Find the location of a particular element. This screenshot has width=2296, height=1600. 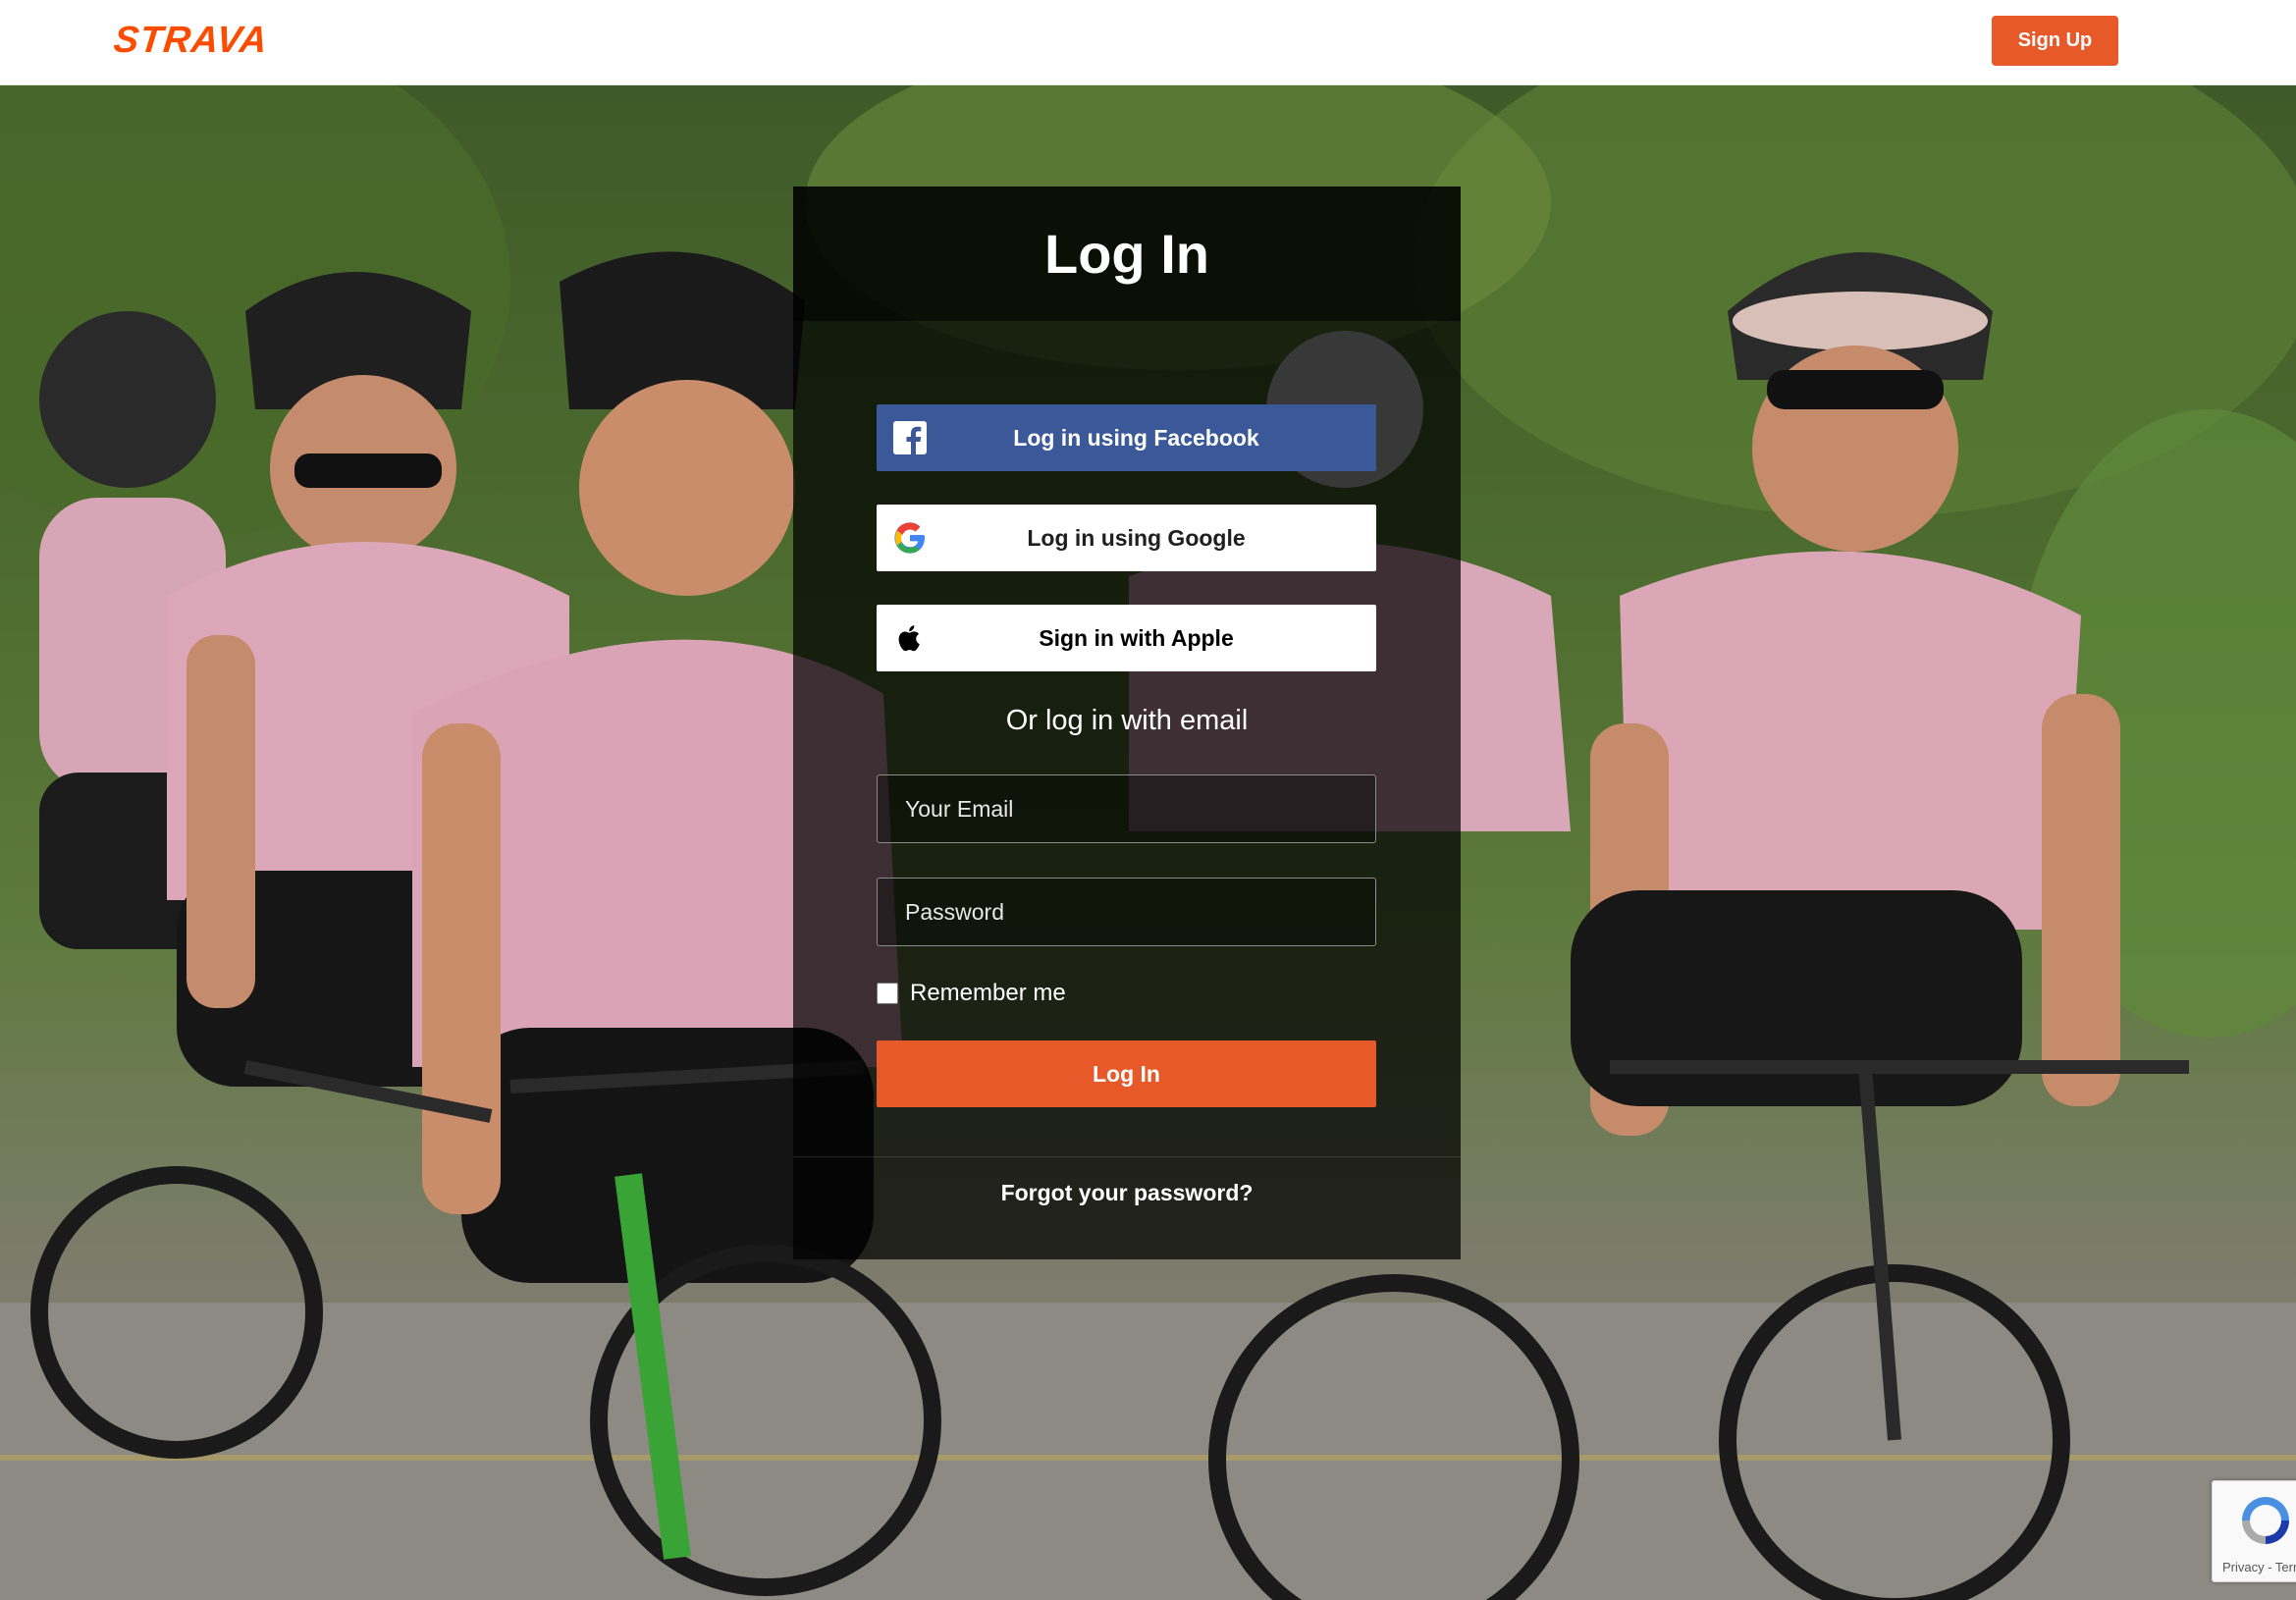

email-field is located at coordinates (1126, 809).